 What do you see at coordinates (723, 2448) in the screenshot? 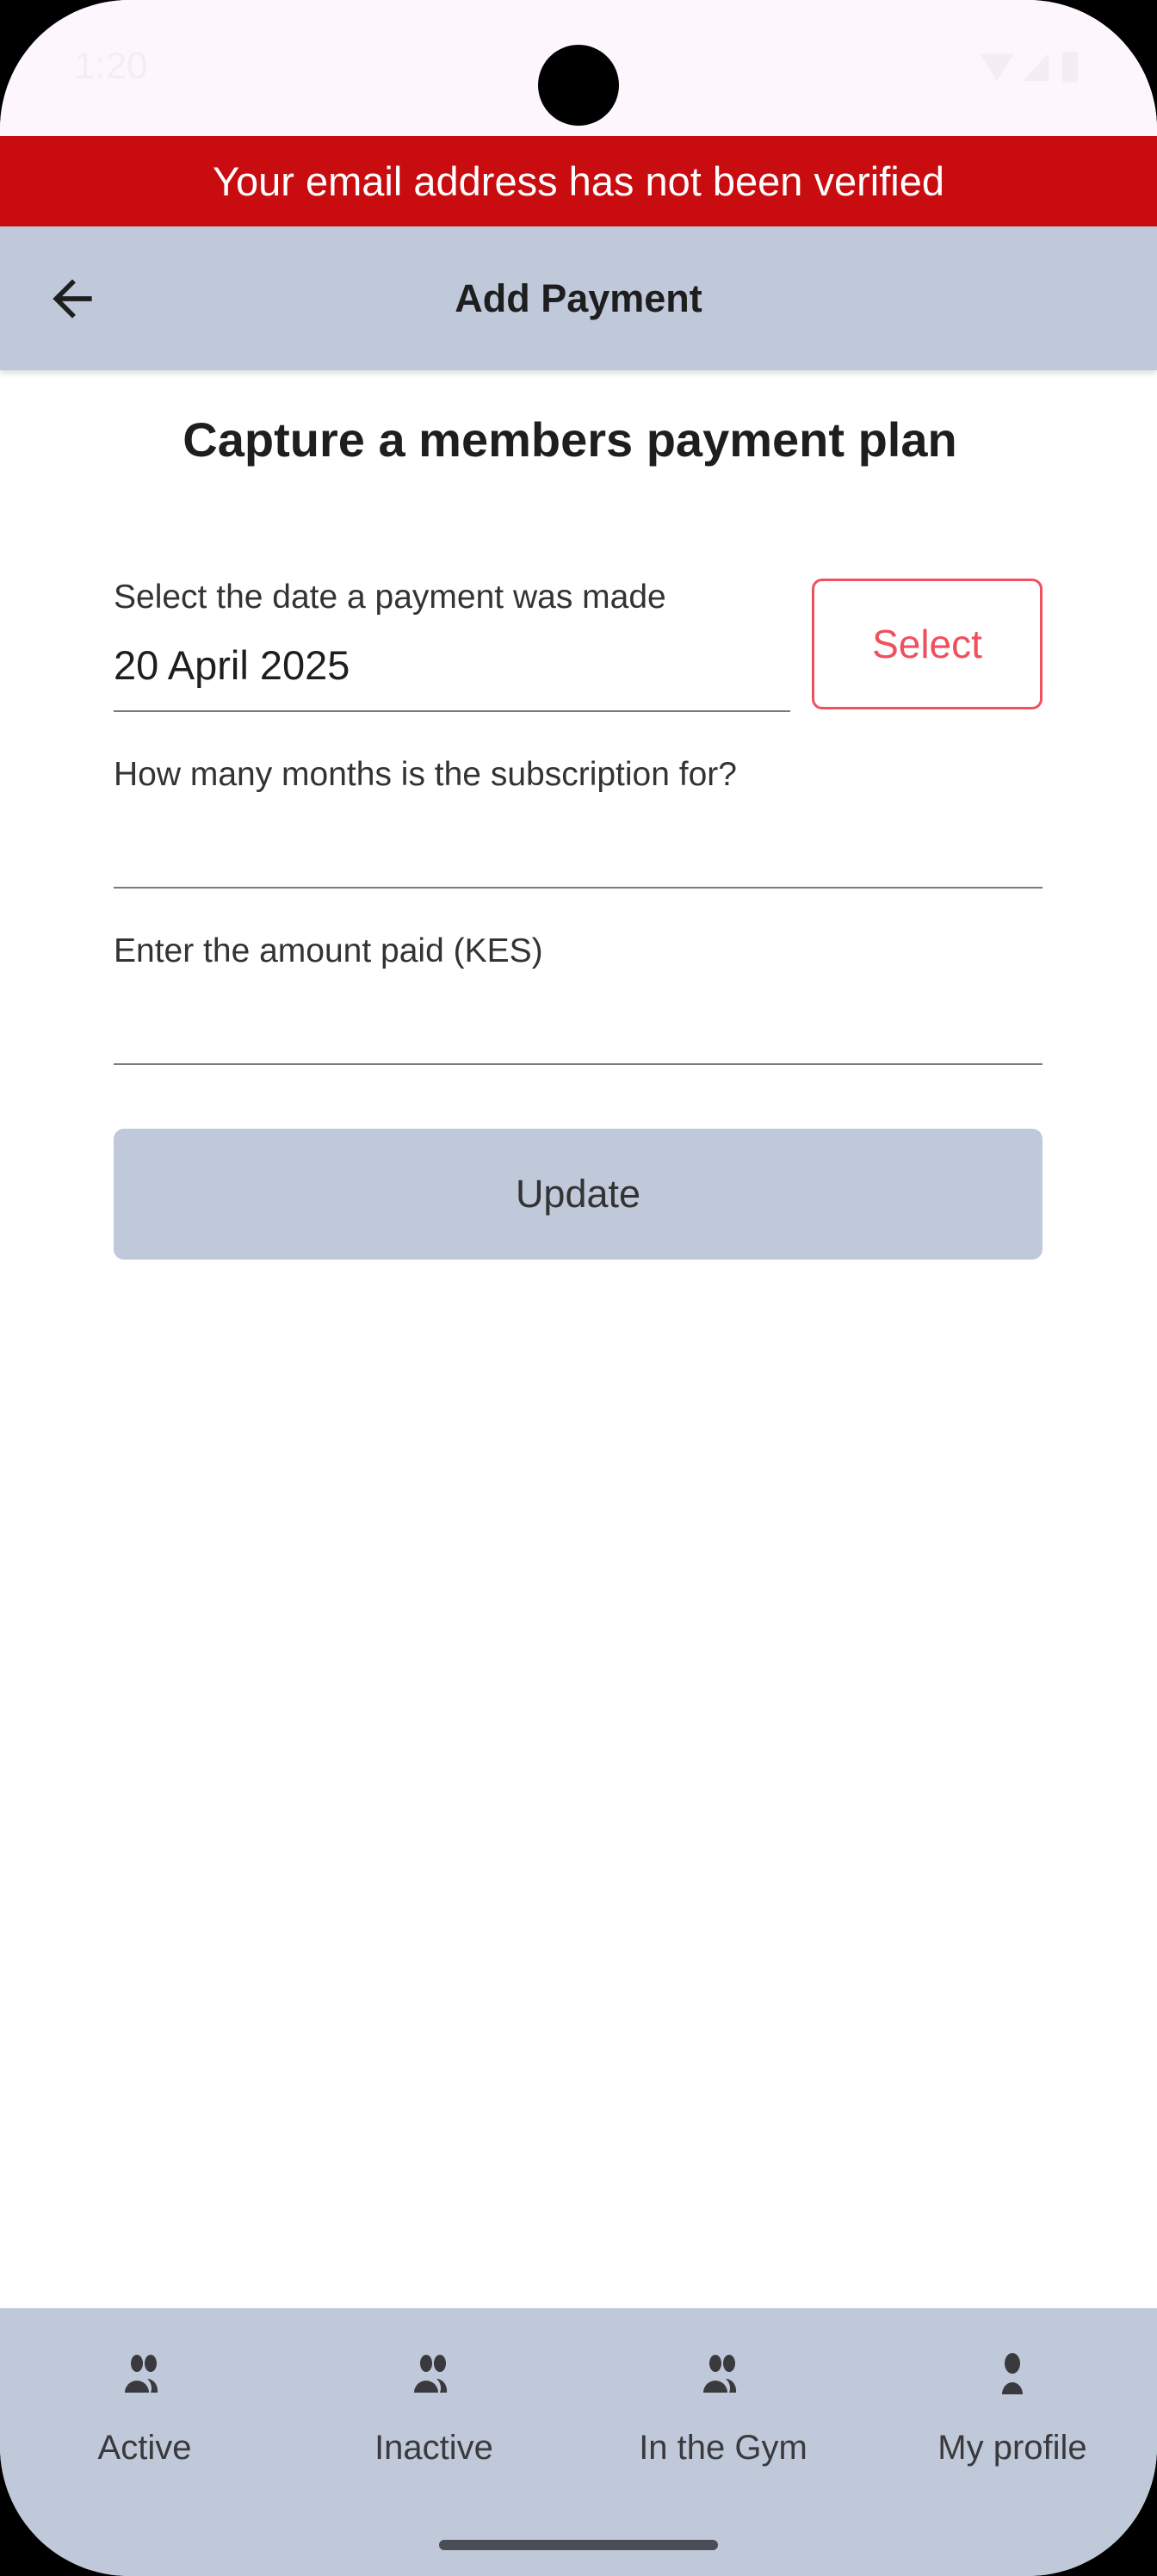
I see `nav-label: In the Gym` at bounding box center [723, 2448].